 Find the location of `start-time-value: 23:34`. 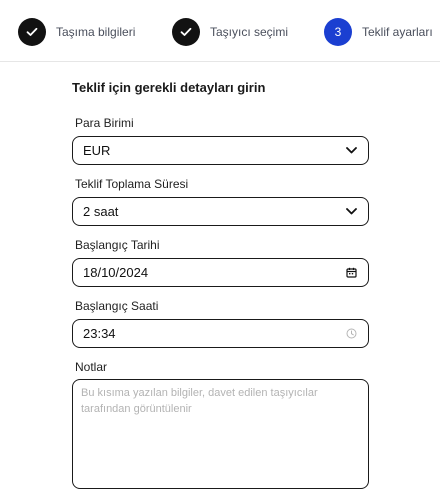

start-time-value: 23:34 is located at coordinates (99, 333).